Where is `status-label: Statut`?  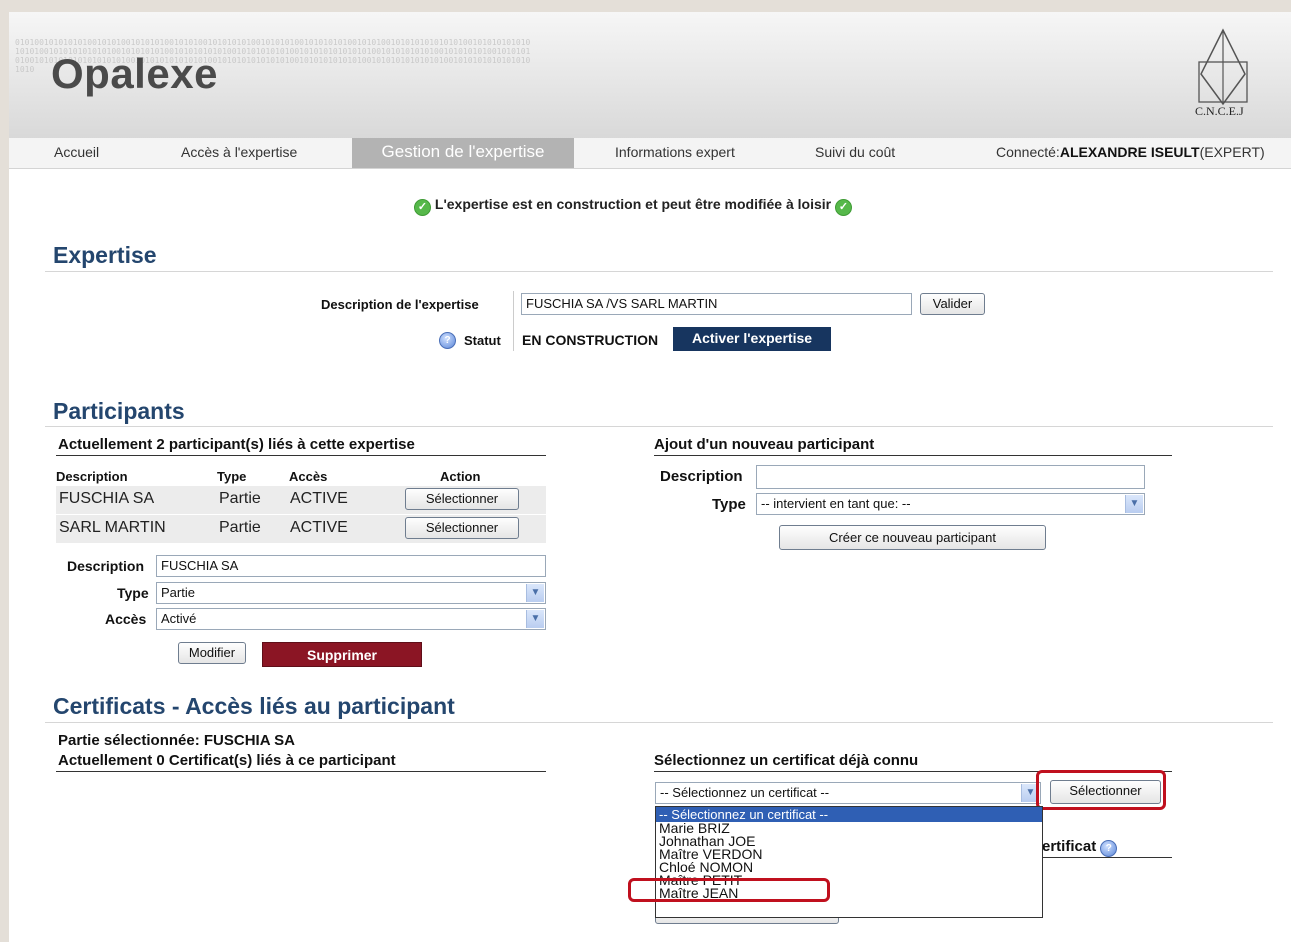 status-label: Statut is located at coordinates (482, 340).